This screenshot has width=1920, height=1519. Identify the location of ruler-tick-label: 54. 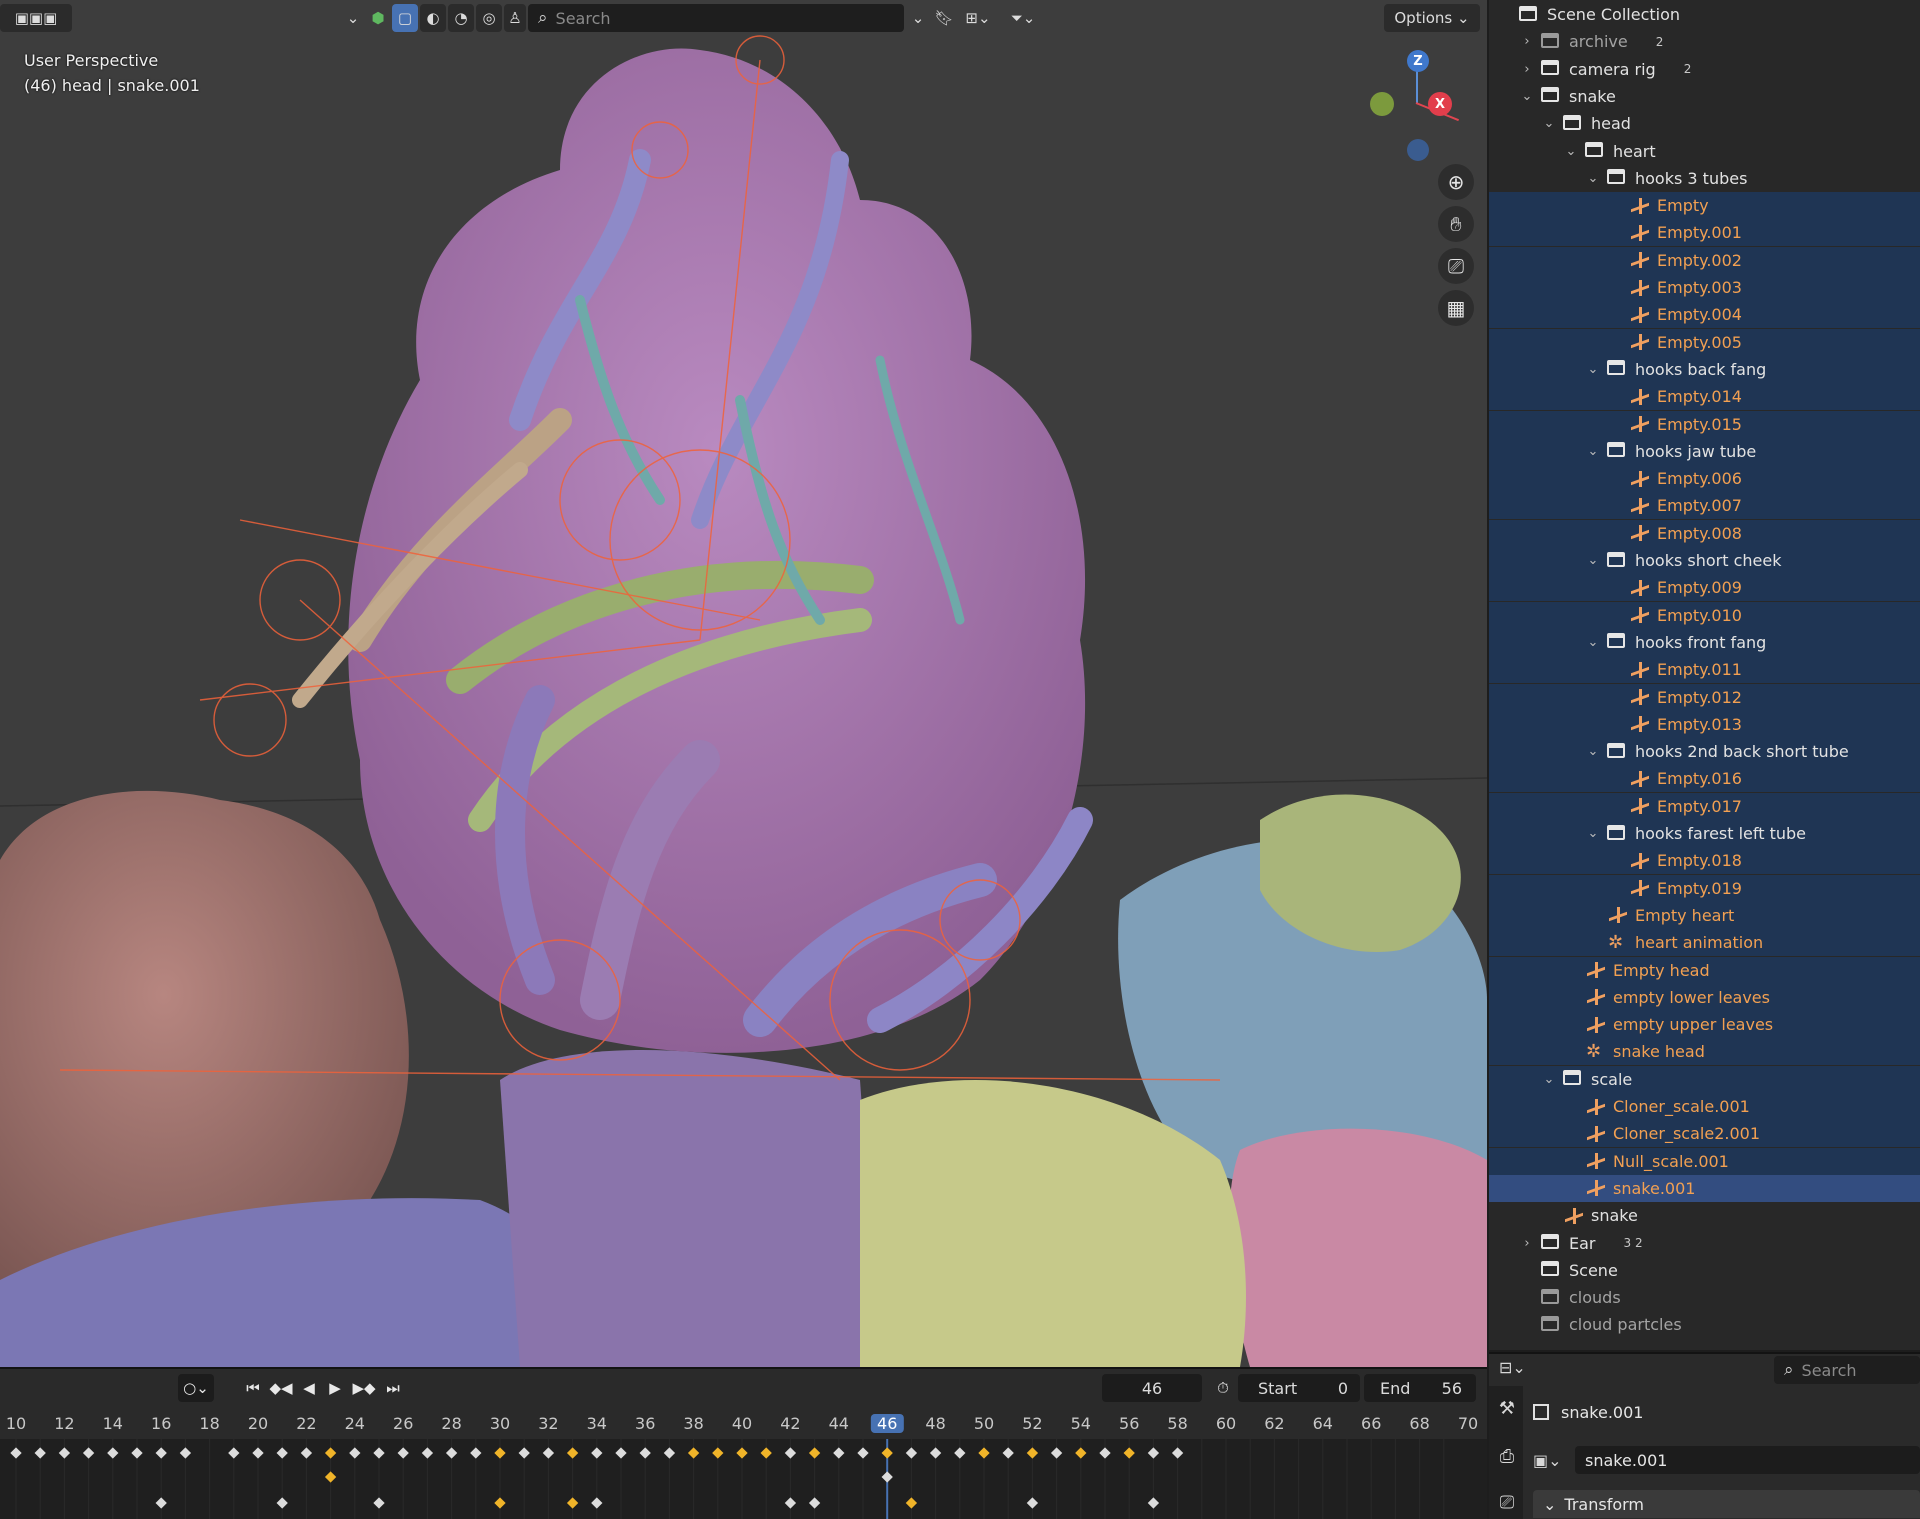
(1081, 1423).